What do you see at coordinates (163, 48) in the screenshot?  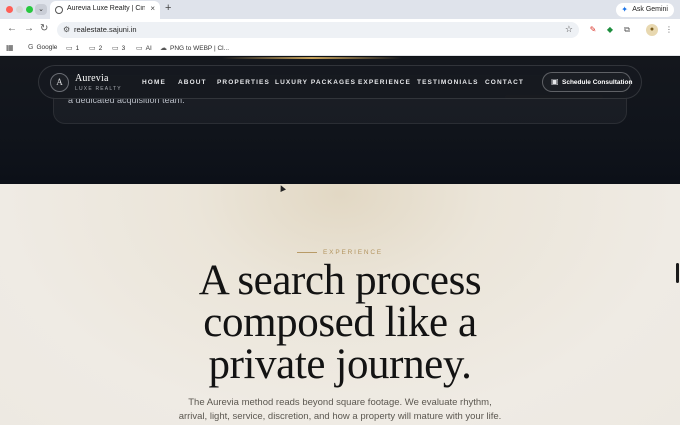 I see `cloud-icon: ☁` at bounding box center [163, 48].